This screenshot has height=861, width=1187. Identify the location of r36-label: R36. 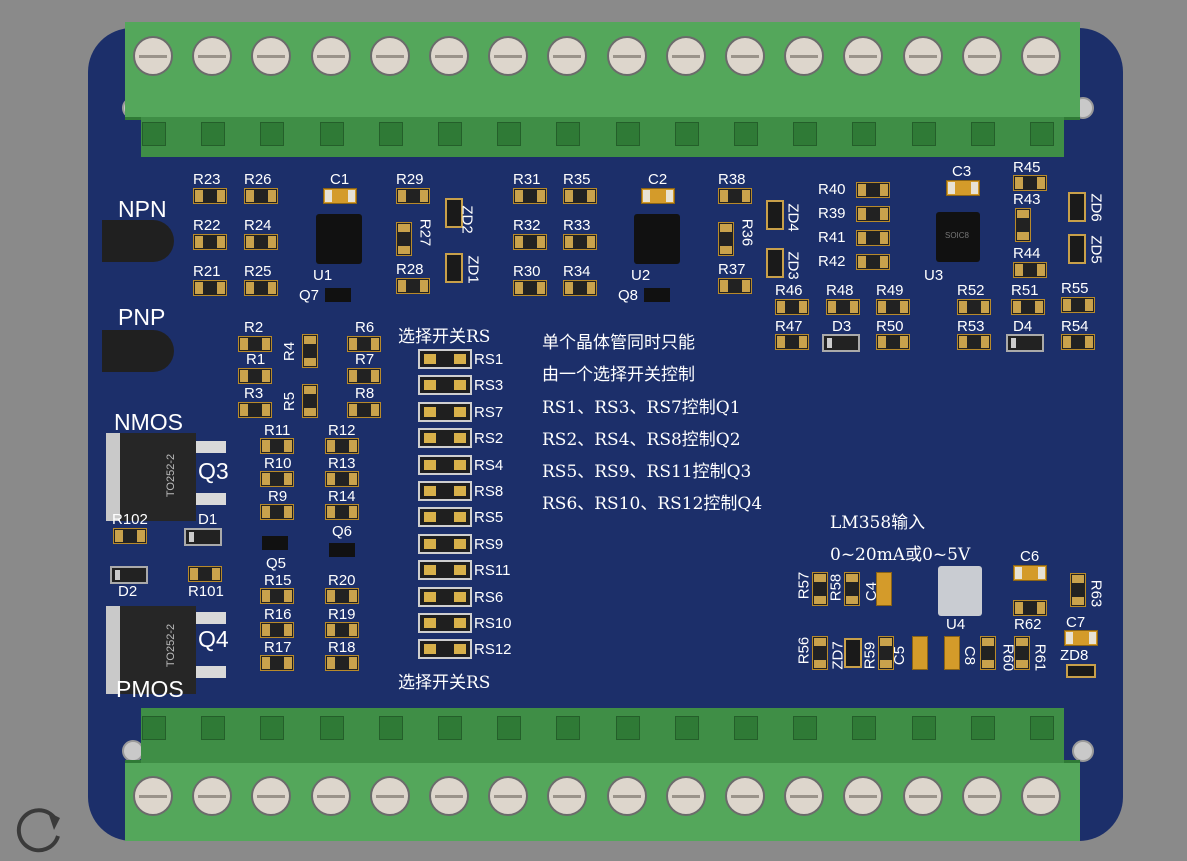
(747, 232).